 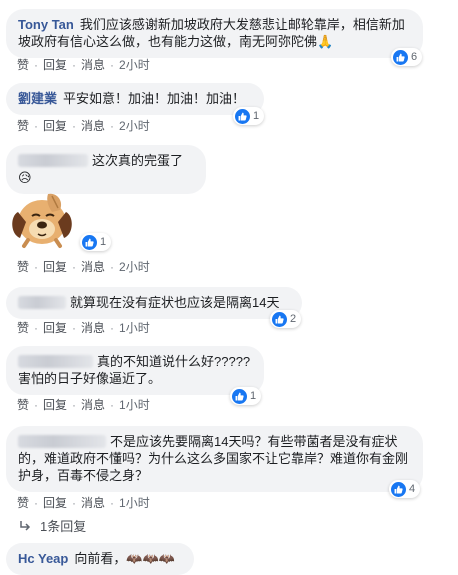 I want to click on comment-text: 平安如意！加油！加油！加油！, so click(x=154, y=98).